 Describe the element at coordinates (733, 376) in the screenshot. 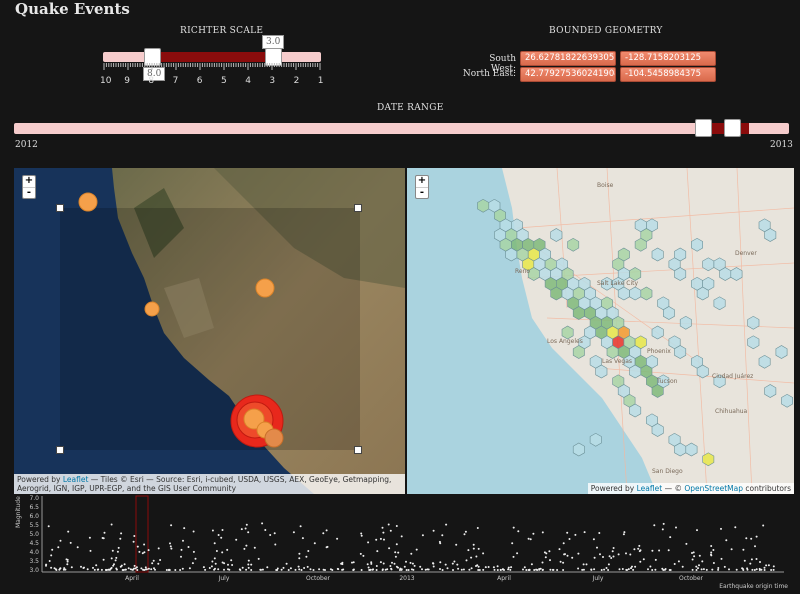

I see `city-label: Ciudad Juárez` at that location.